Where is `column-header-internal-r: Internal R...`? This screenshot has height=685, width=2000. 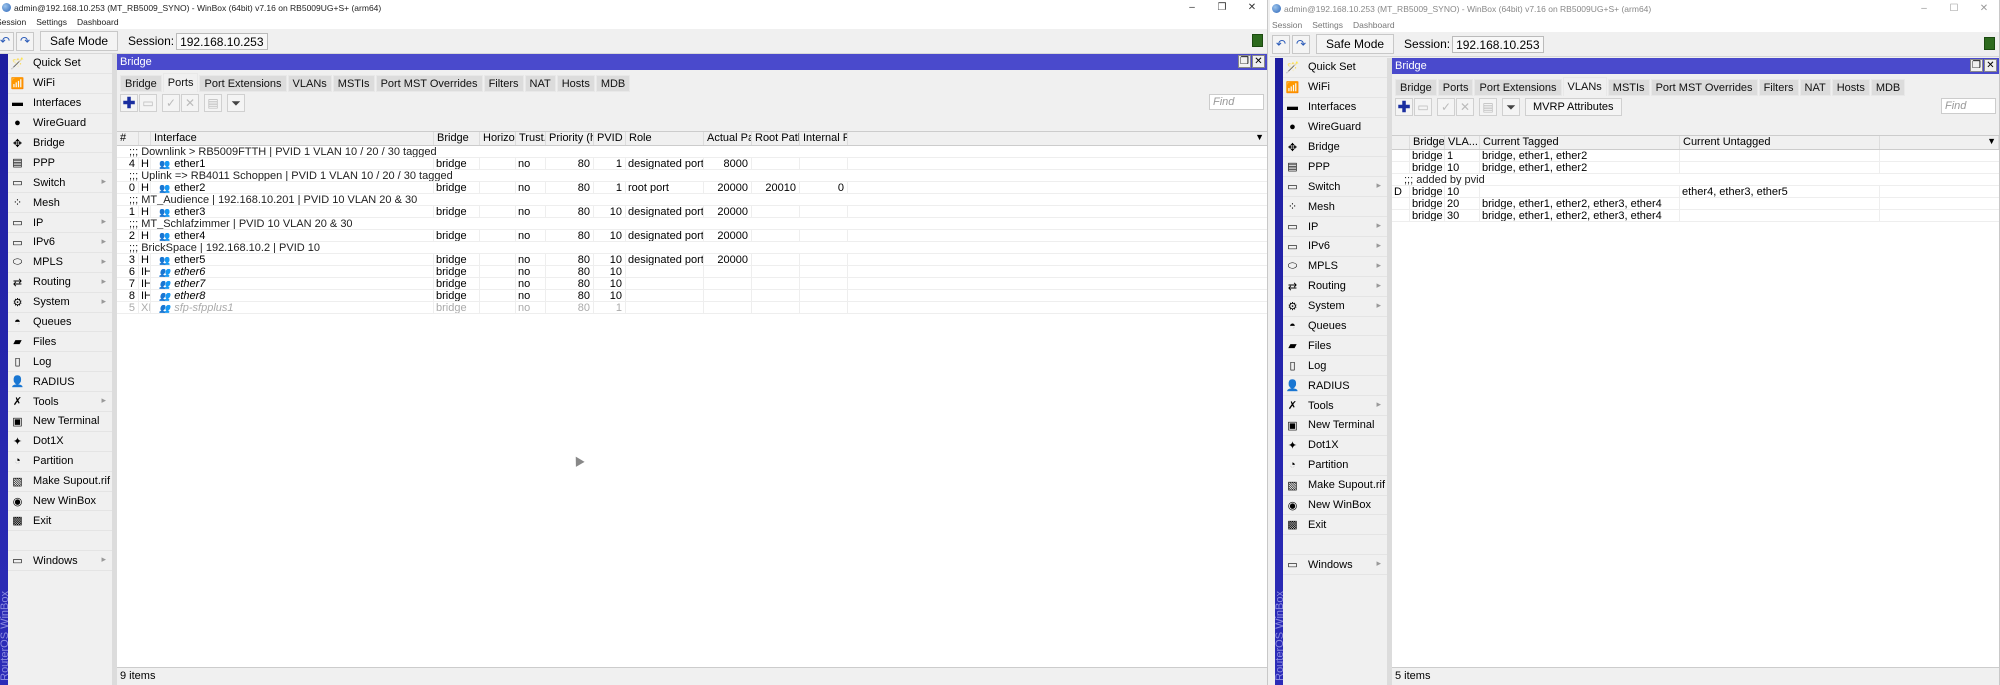 column-header-internal-r: Internal R... is located at coordinates (824, 138).